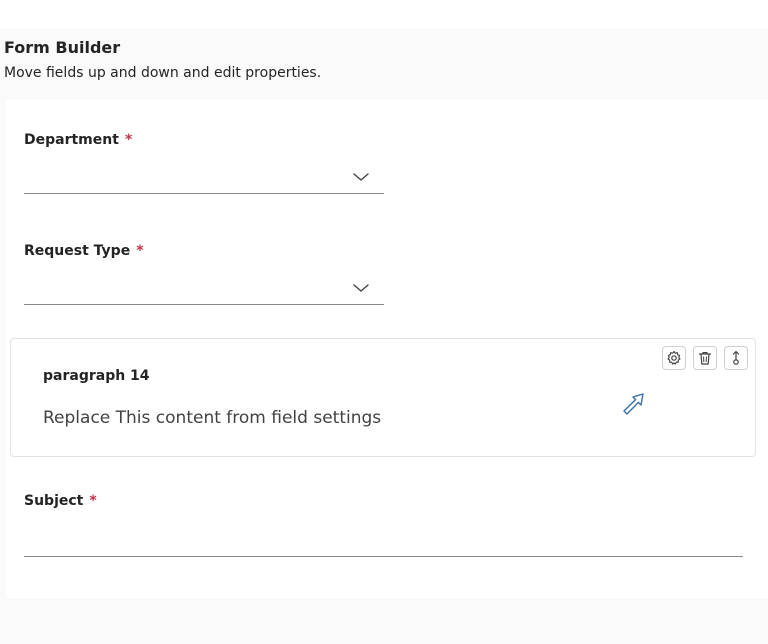  I want to click on delete-field-button, so click(705, 358).